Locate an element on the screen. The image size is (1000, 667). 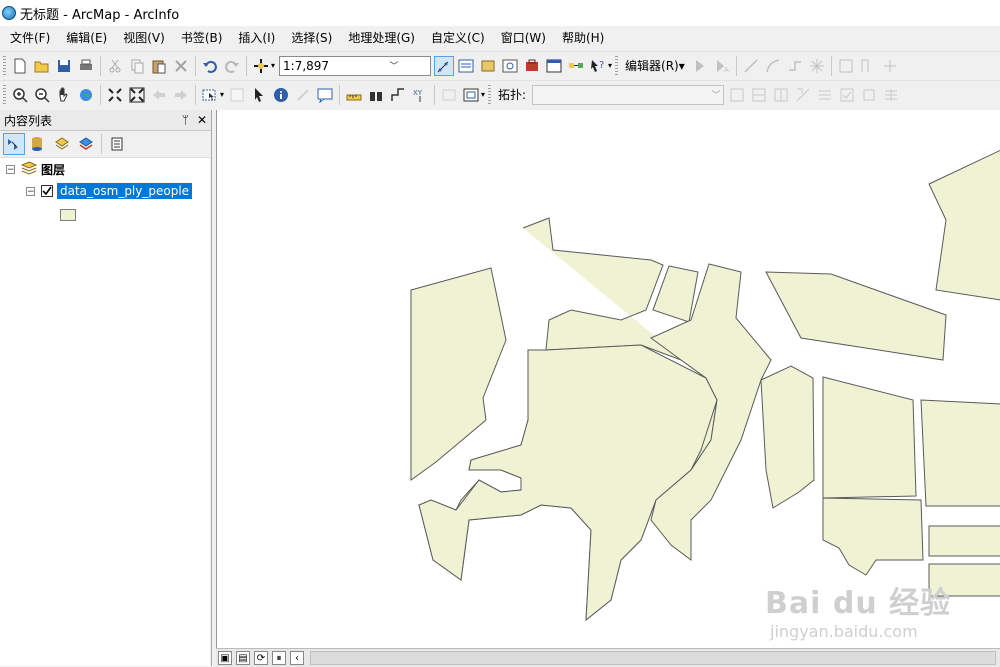
open-folder-icon is located at coordinates (42, 66).